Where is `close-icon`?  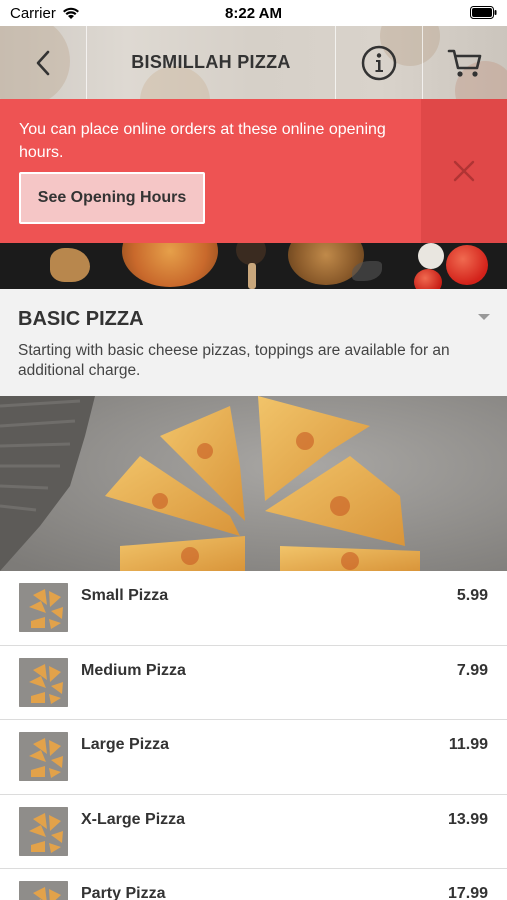
close-icon is located at coordinates (464, 171).